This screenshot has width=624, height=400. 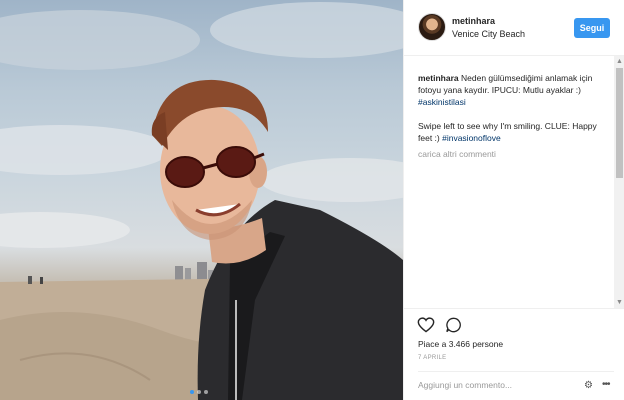 What do you see at coordinates (460, 344) in the screenshot?
I see `likes-count: Piace a 3.466 persone` at bounding box center [460, 344].